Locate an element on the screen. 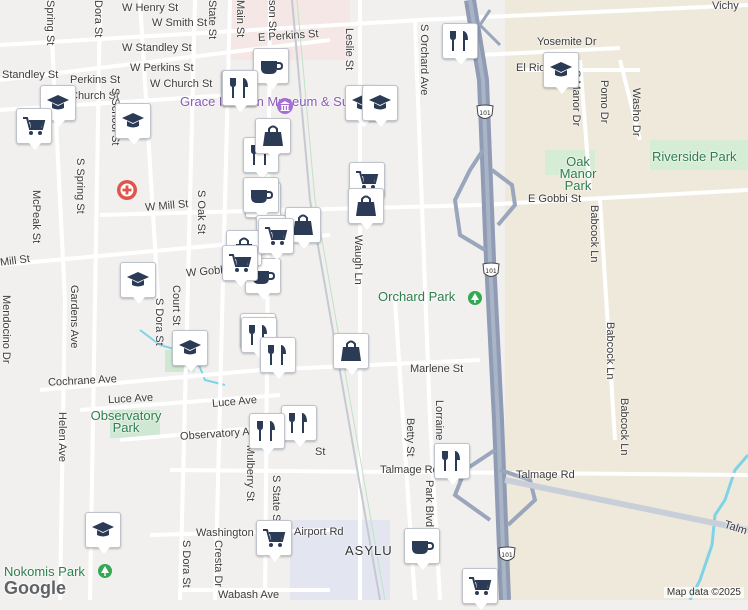 This screenshot has width=748, height=610. street-label: Marlene St is located at coordinates (437, 369).